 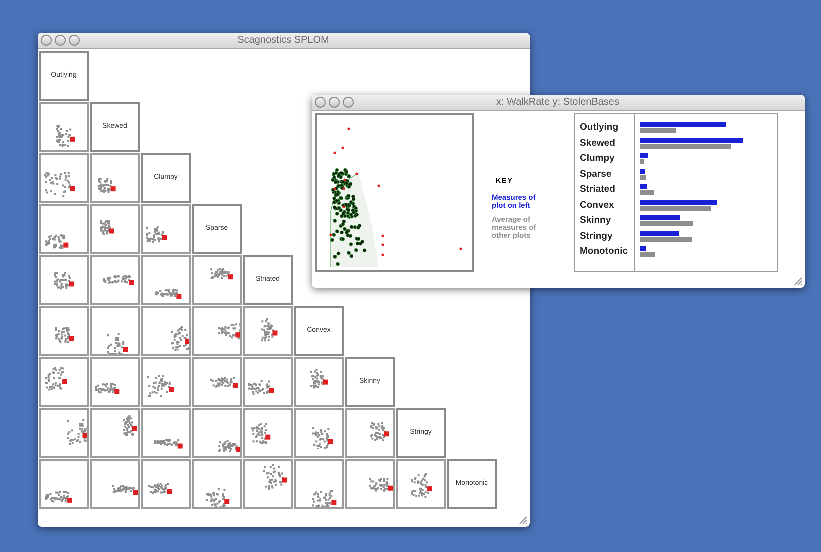 I want to click on measure-label: Monotonic, so click(x=605, y=252).